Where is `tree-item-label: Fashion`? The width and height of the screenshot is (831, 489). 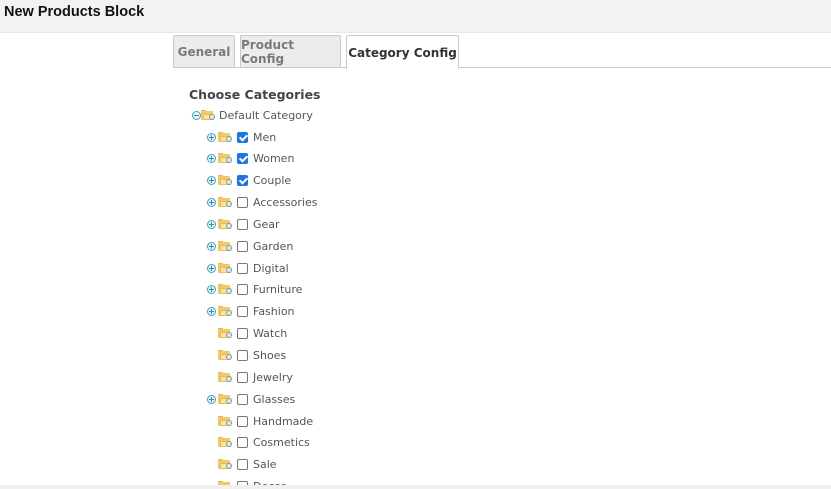 tree-item-label: Fashion is located at coordinates (274, 311).